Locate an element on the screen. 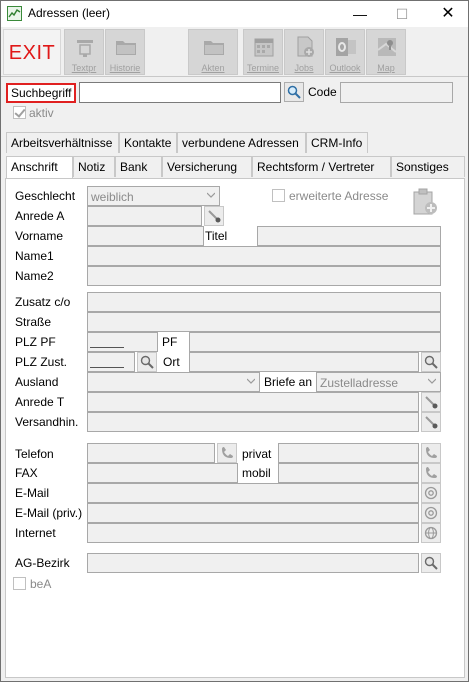 Image resolution: width=469 pixels, height=682 pixels. versandhin-lookup-button is located at coordinates (431, 422).